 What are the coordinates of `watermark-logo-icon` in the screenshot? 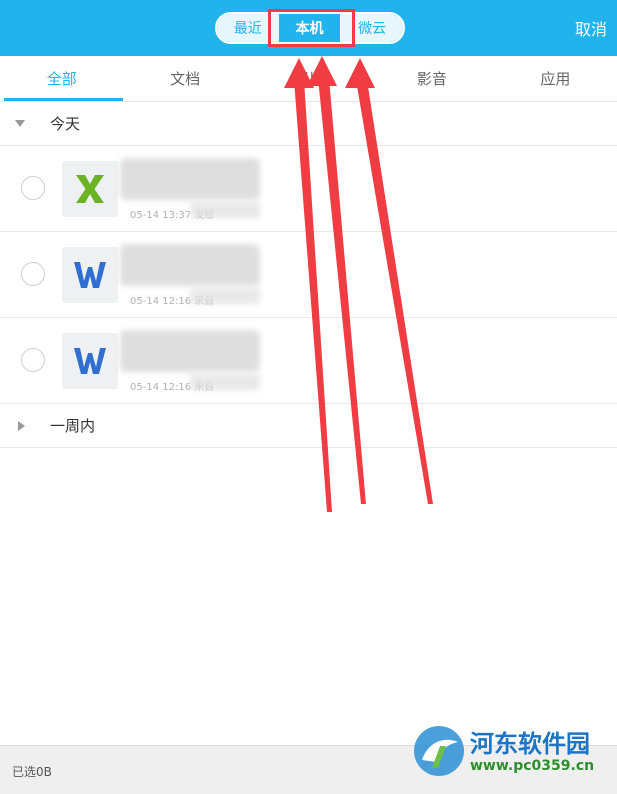 It's located at (439, 751).